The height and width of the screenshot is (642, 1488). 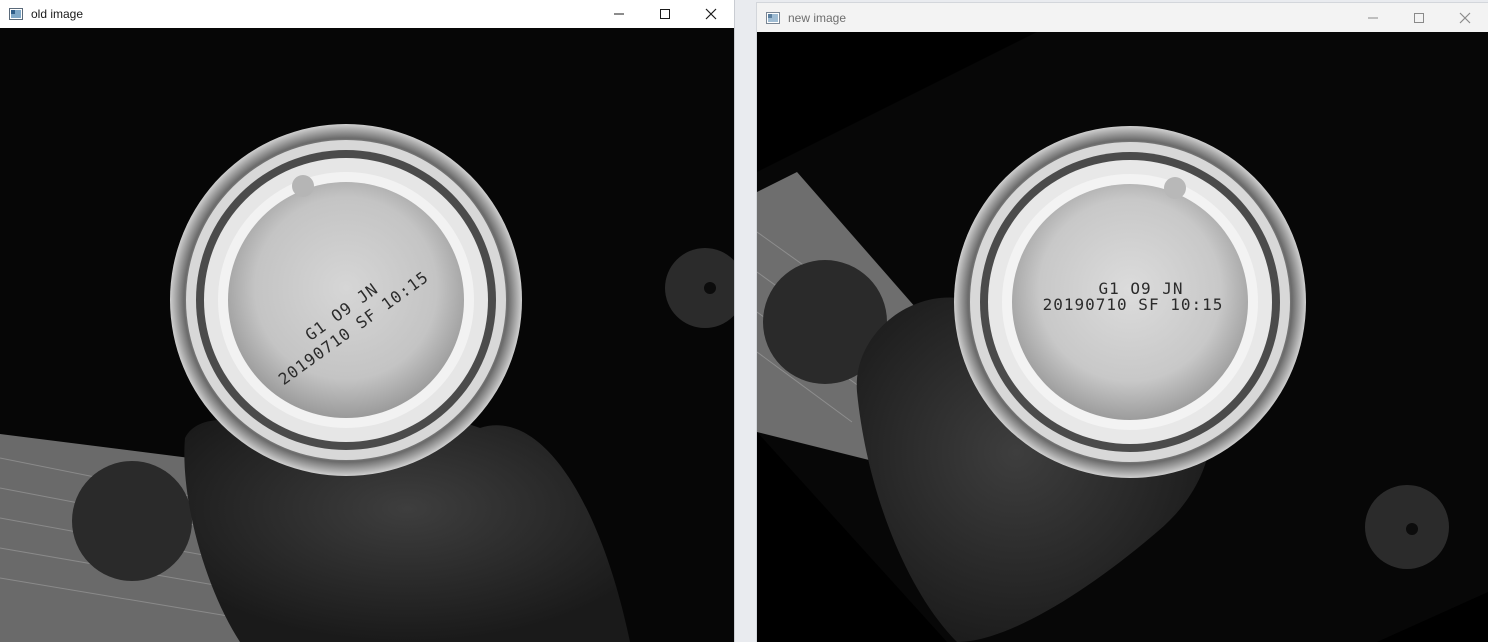 What do you see at coordinates (367, 14) in the screenshot?
I see `old-image-titlebar: old image` at bounding box center [367, 14].